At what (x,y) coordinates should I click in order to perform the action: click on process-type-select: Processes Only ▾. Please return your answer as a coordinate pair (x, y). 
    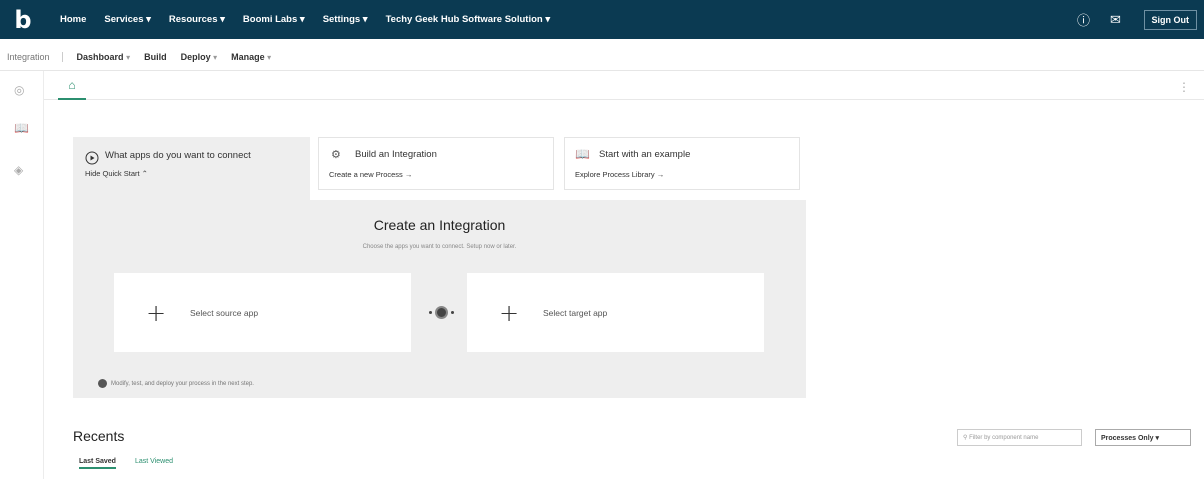
    Looking at the image, I should click on (1143, 437).